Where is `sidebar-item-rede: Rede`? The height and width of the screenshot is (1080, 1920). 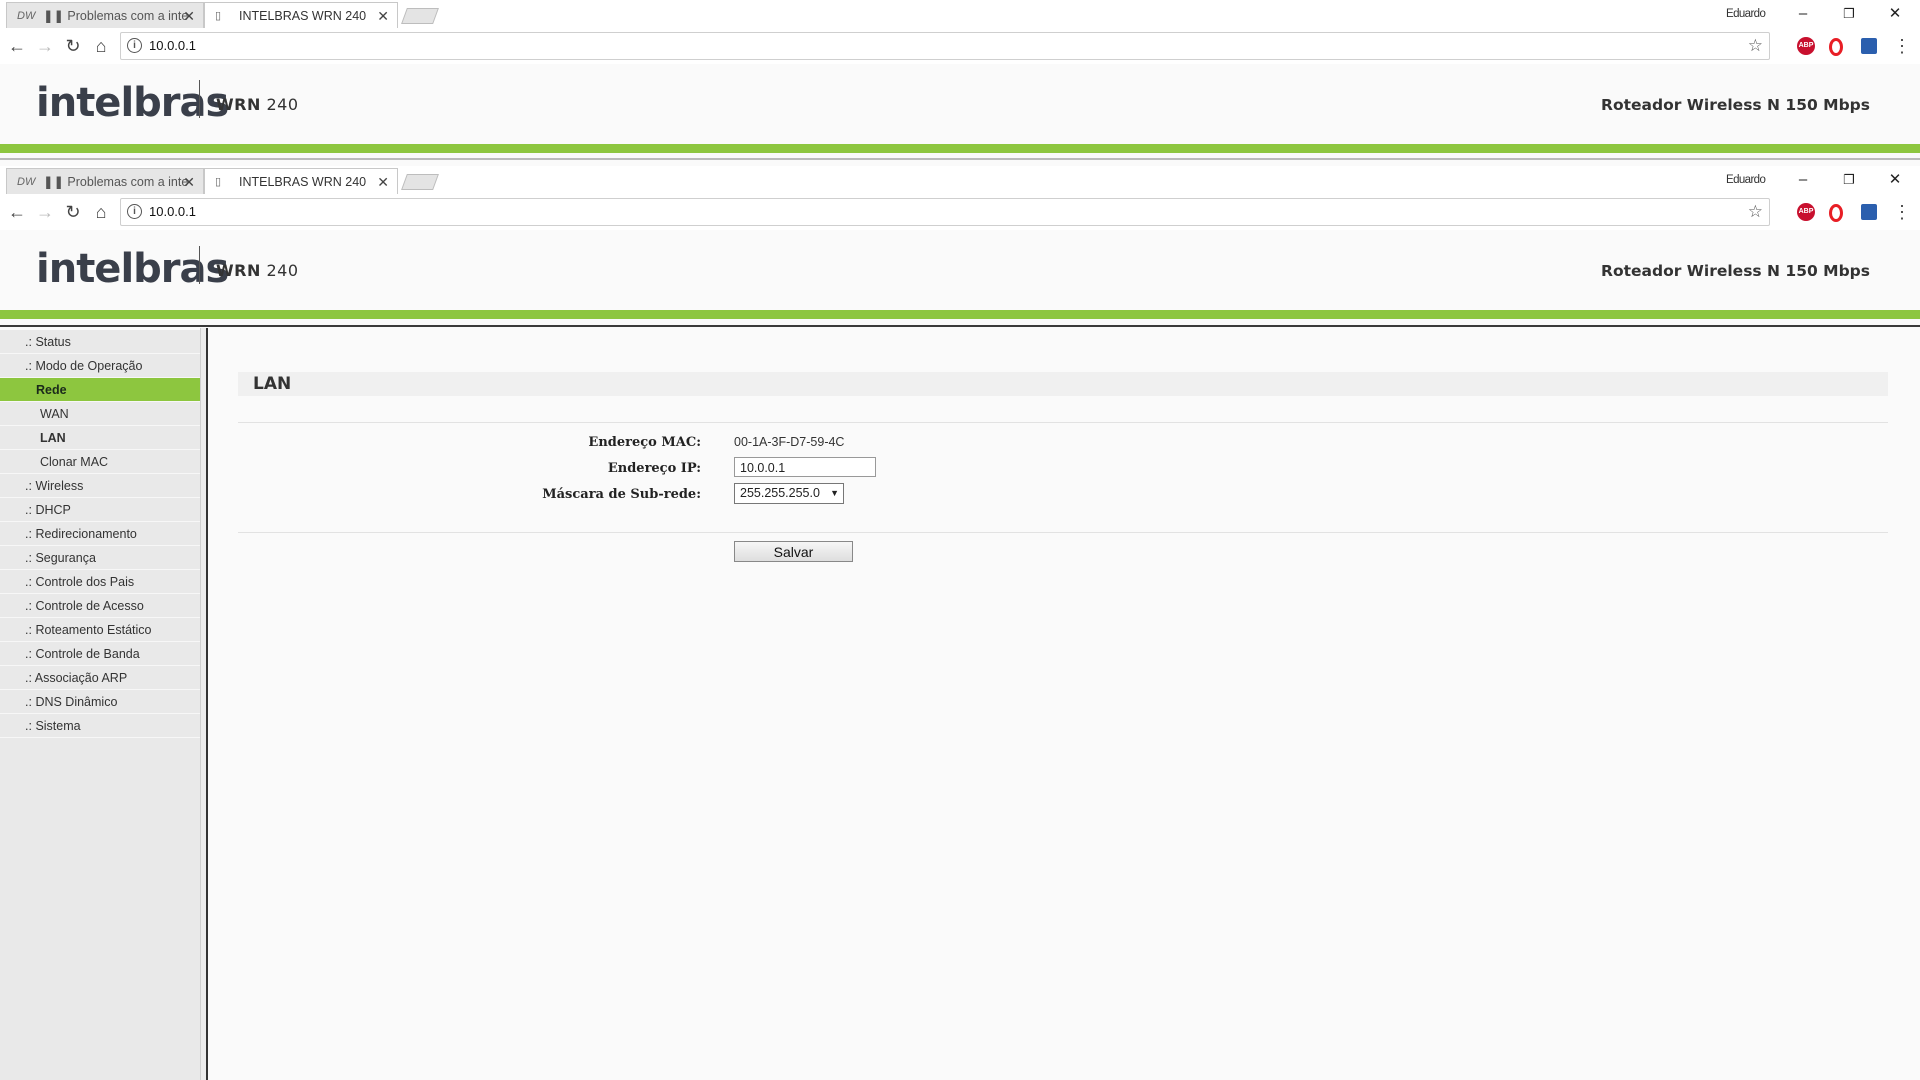 sidebar-item-rede: Rede is located at coordinates (100, 390).